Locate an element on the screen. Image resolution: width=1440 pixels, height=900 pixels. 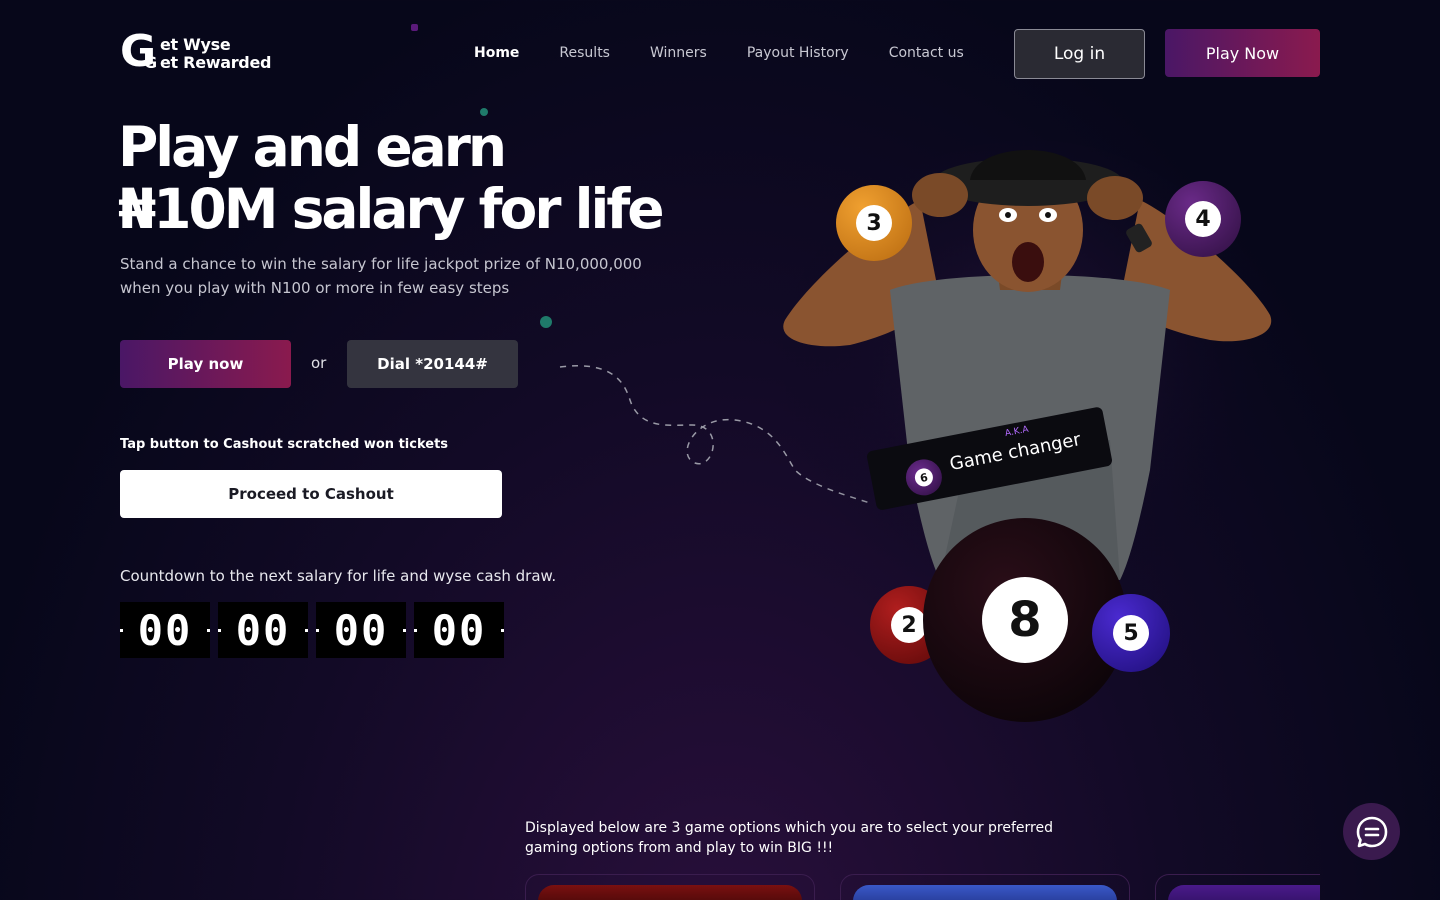
brand-logo: G et Wyse Get Rewarded is located at coordinates (205, 52).